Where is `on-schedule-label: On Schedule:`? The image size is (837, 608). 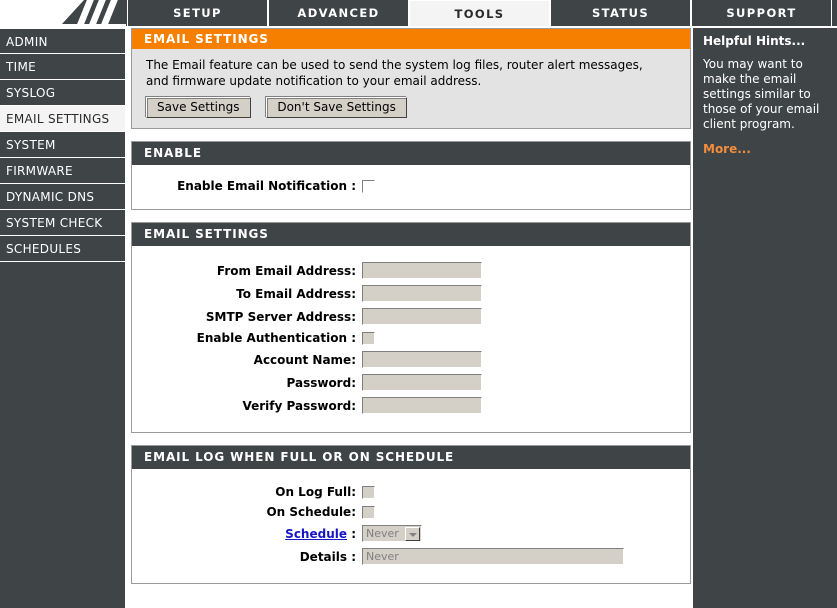 on-schedule-label: On Schedule: is located at coordinates (311, 512).